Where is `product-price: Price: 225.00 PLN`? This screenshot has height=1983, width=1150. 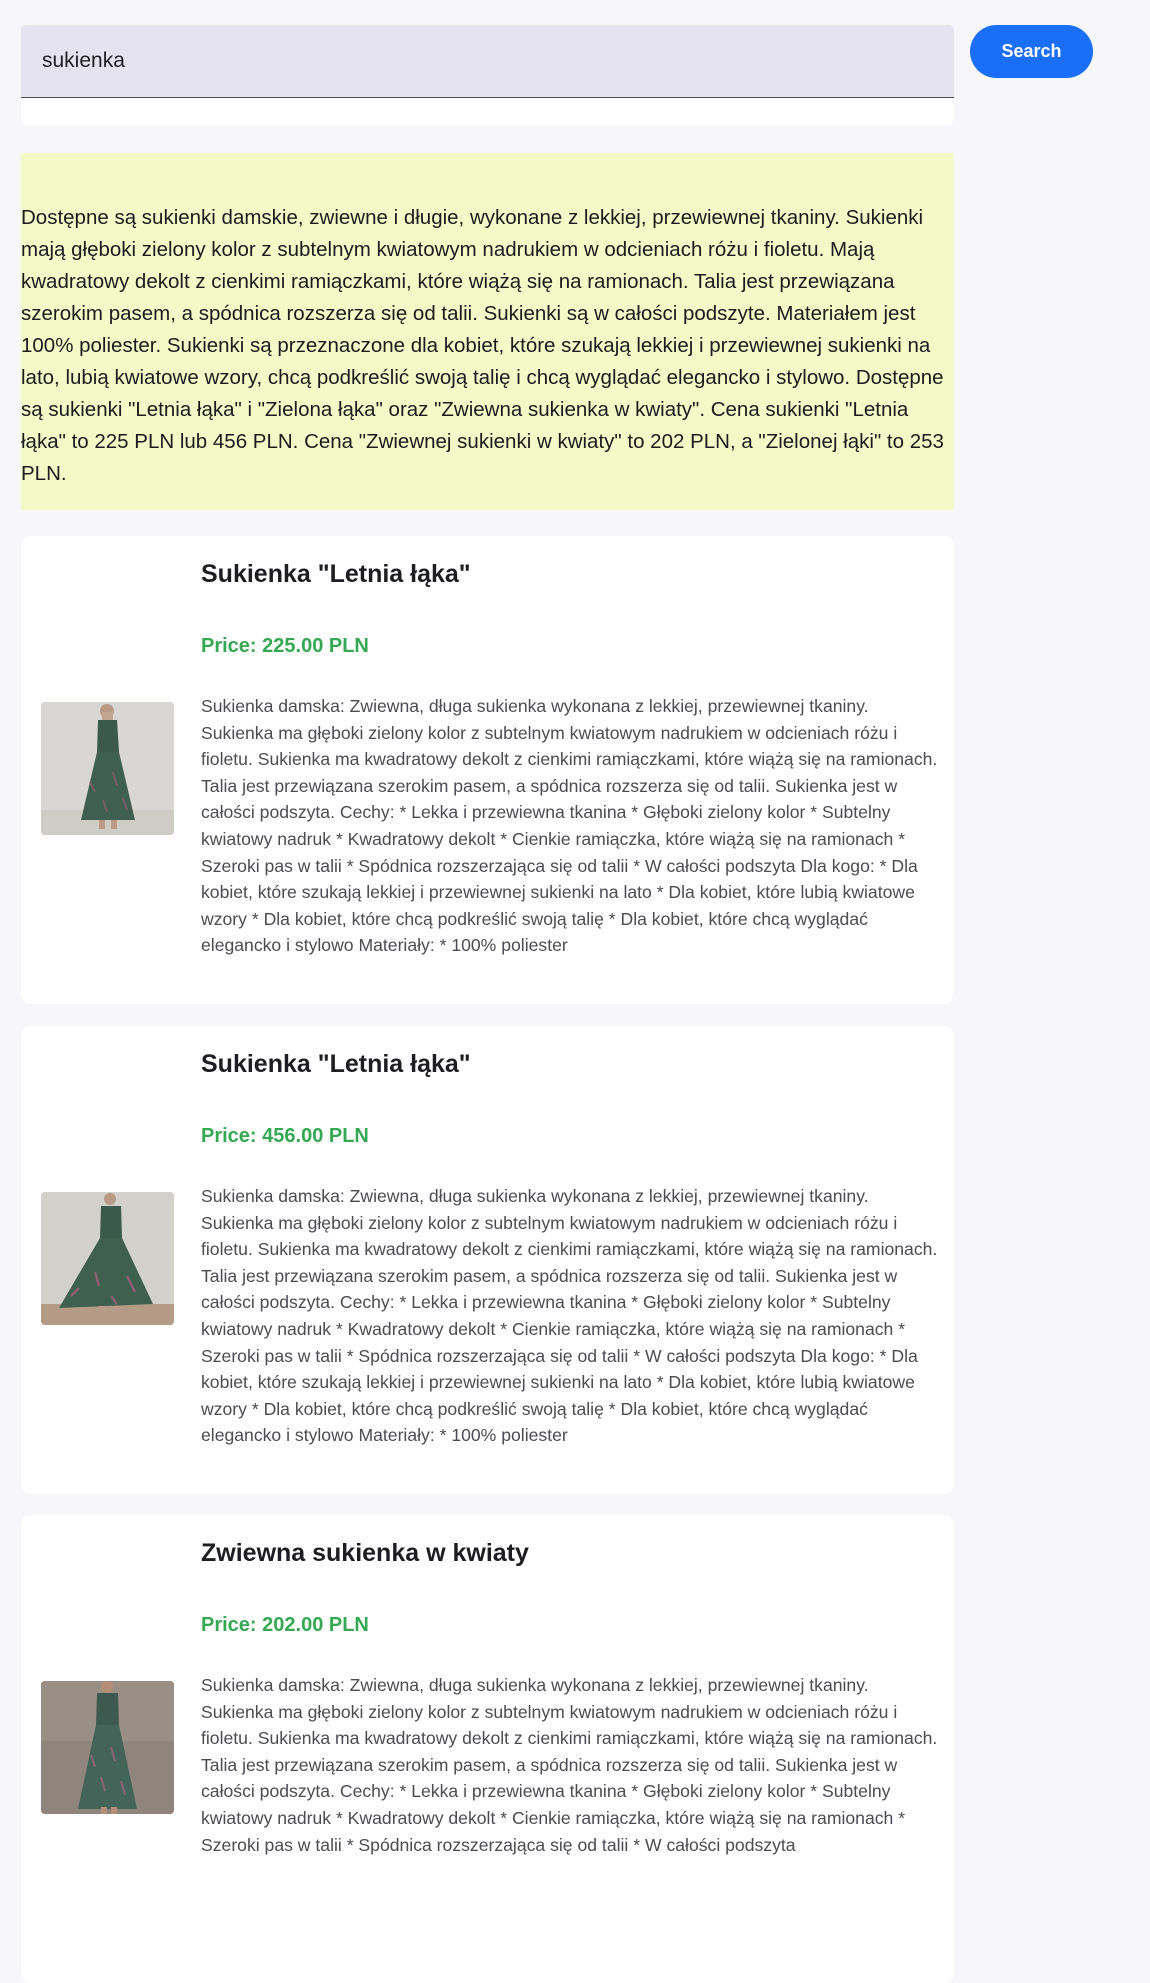
product-price: Price: 225.00 PLN is located at coordinates (285, 646).